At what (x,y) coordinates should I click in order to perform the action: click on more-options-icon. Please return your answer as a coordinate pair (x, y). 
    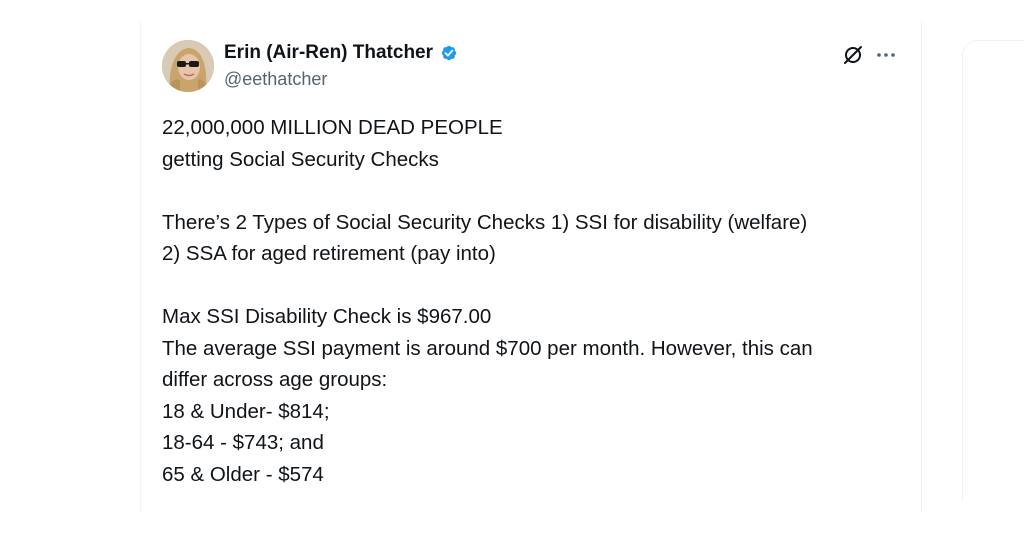
    Looking at the image, I should click on (886, 55).